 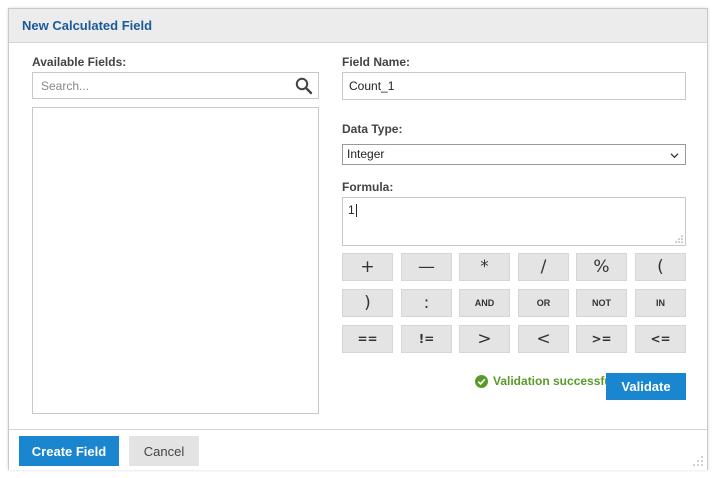 What do you see at coordinates (514, 86) in the screenshot?
I see `field-name-input: Count_1` at bounding box center [514, 86].